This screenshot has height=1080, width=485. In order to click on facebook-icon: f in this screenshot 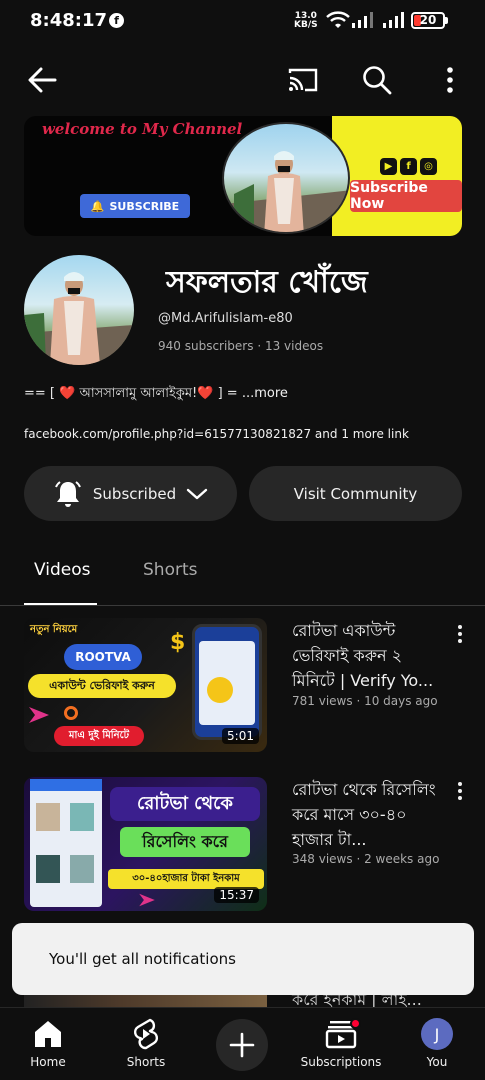, I will do `click(408, 166)`.